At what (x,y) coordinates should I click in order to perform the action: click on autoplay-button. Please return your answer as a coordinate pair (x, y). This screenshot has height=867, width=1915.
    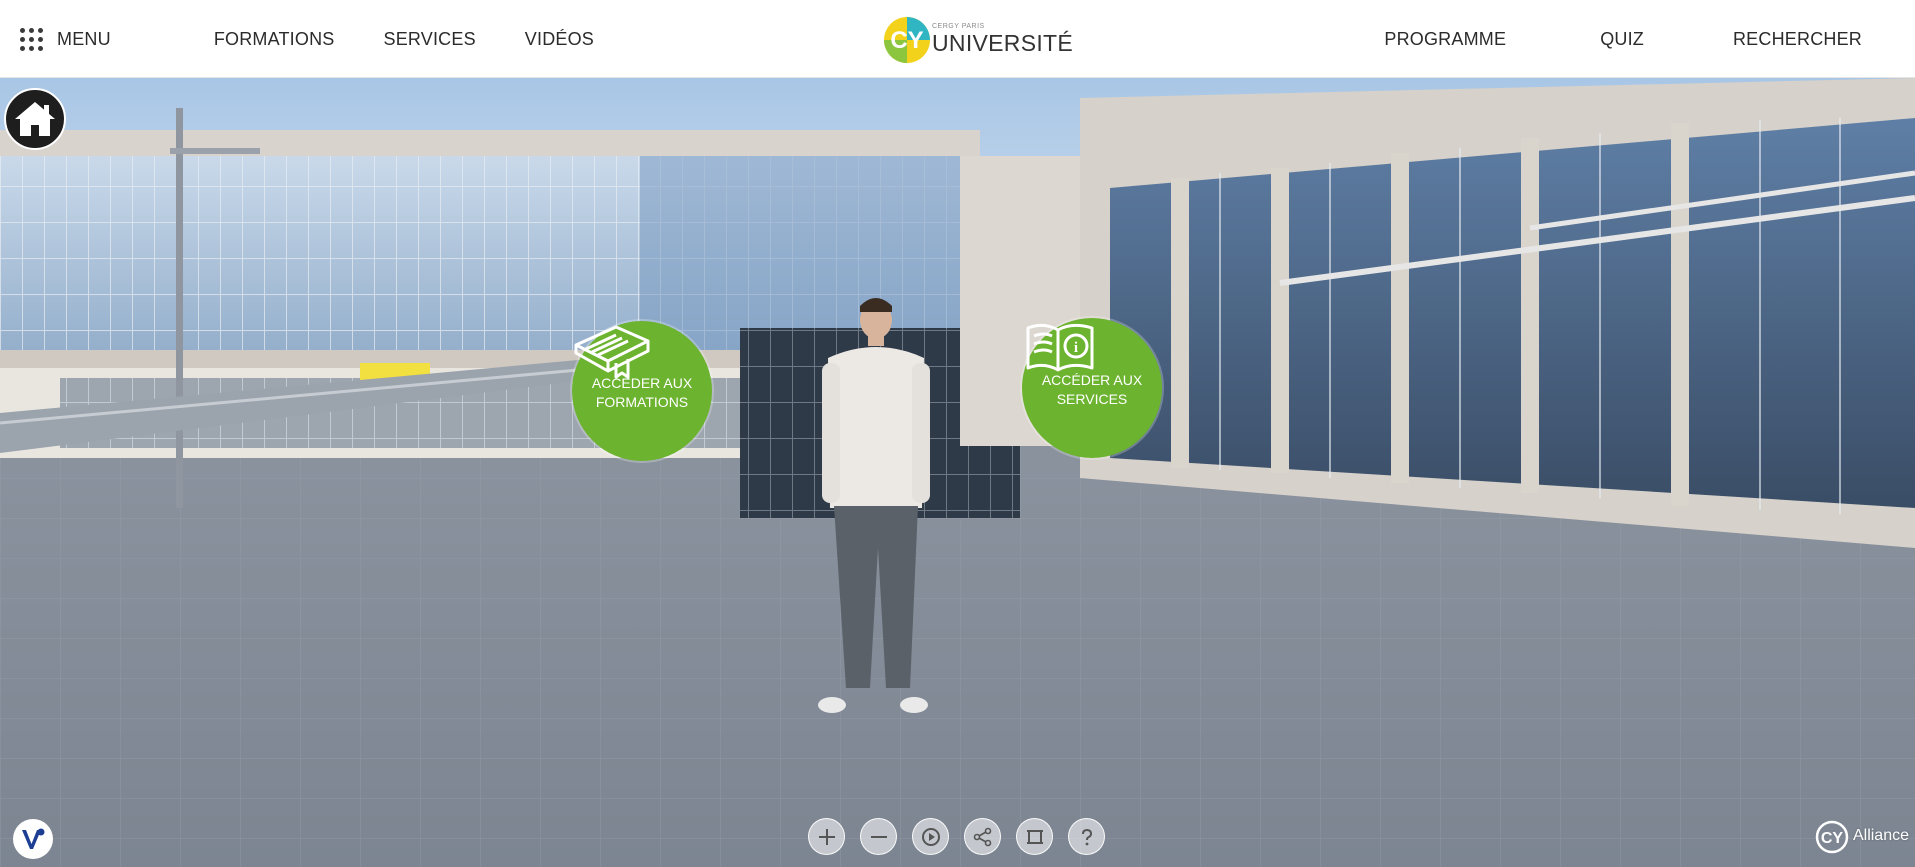
    Looking at the image, I should click on (930, 836).